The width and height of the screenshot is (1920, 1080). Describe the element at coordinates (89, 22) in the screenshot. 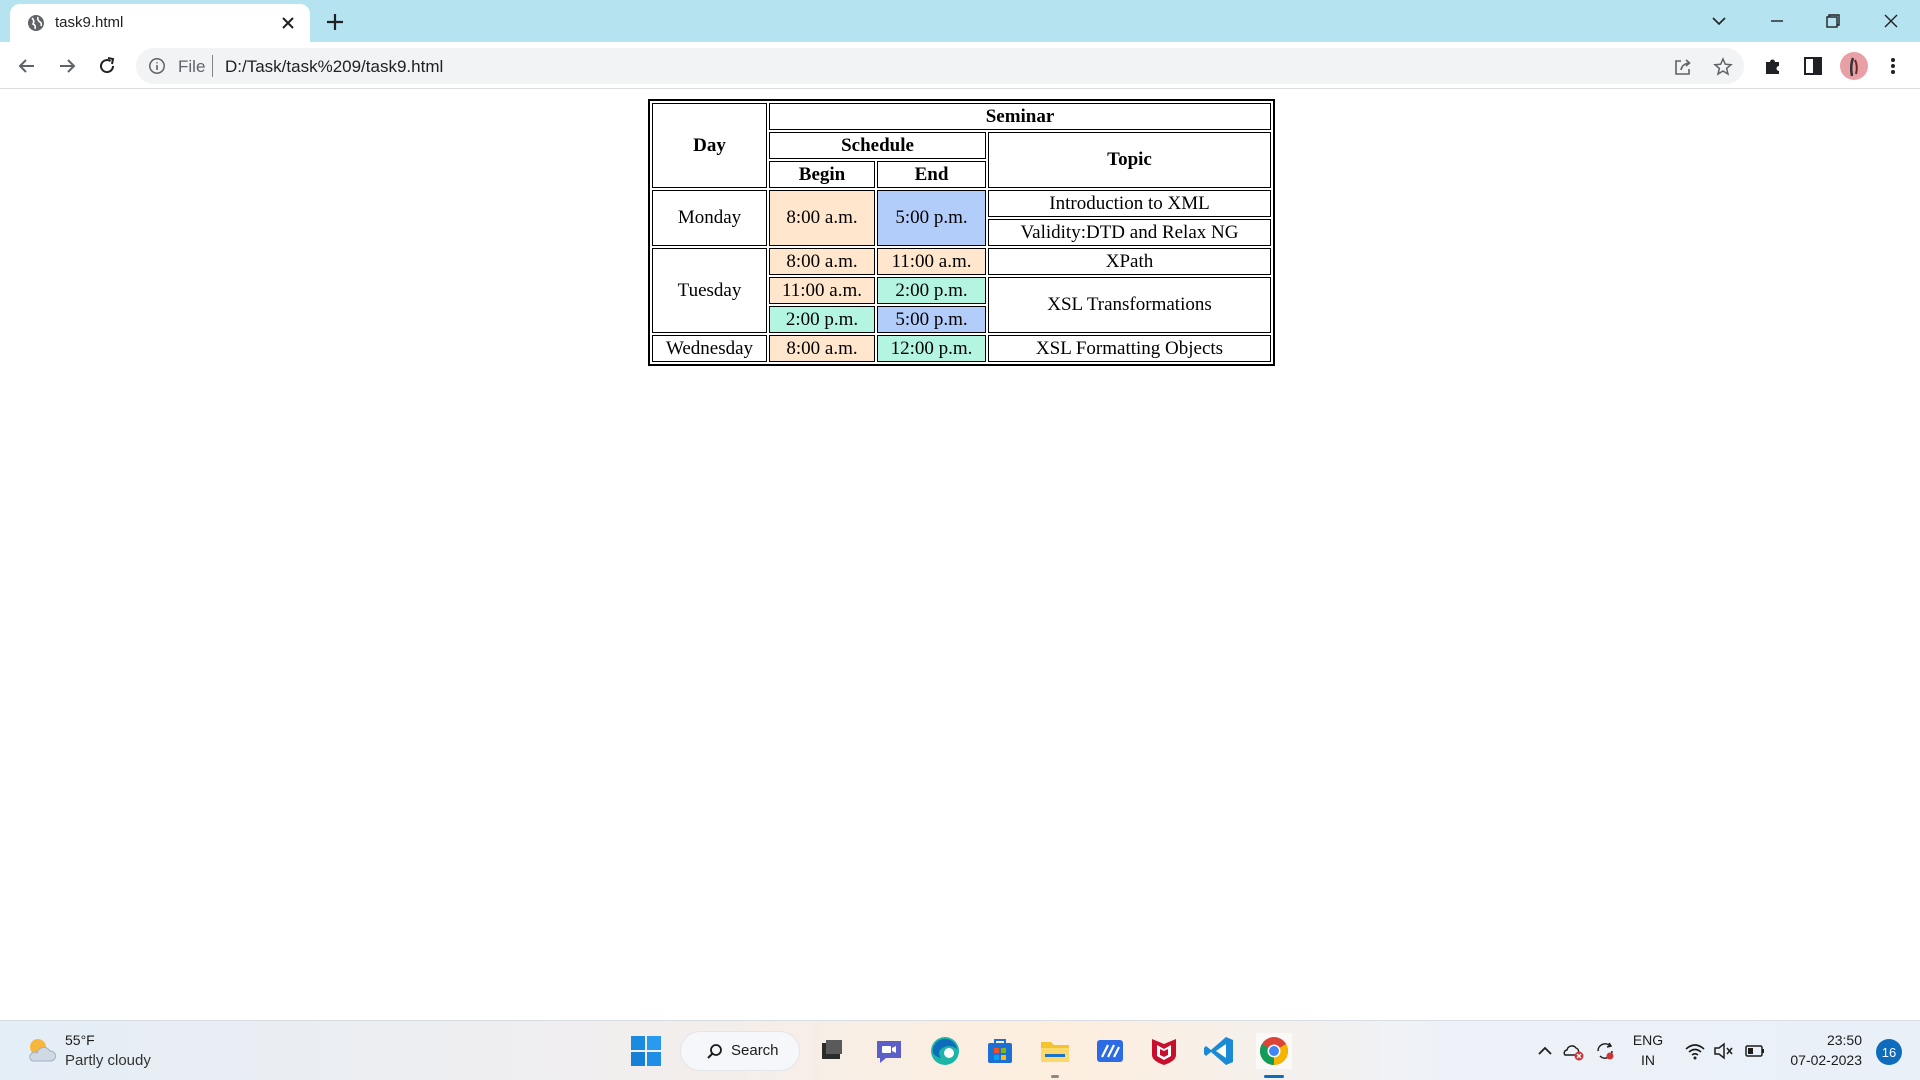

I see `tab-title: task9.html` at that location.